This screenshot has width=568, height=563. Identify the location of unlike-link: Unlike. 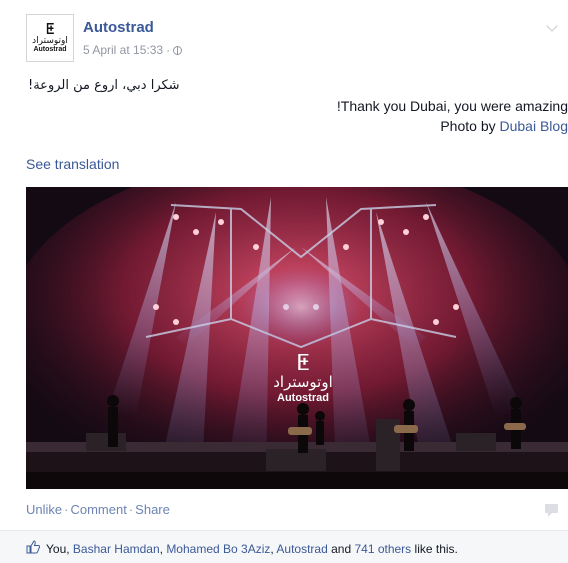
(44, 509).